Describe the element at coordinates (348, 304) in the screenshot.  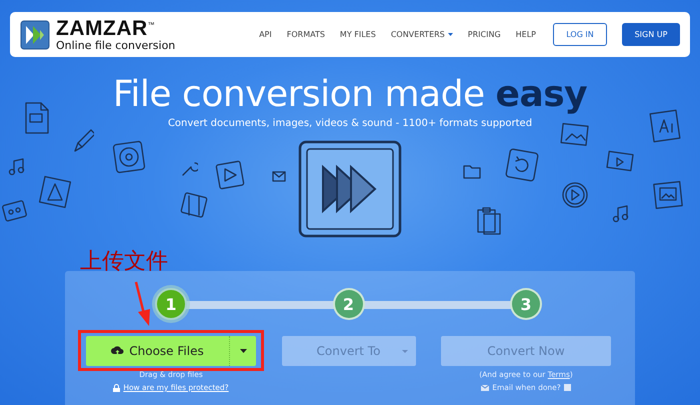
I see `step-indicator: 2` at that location.